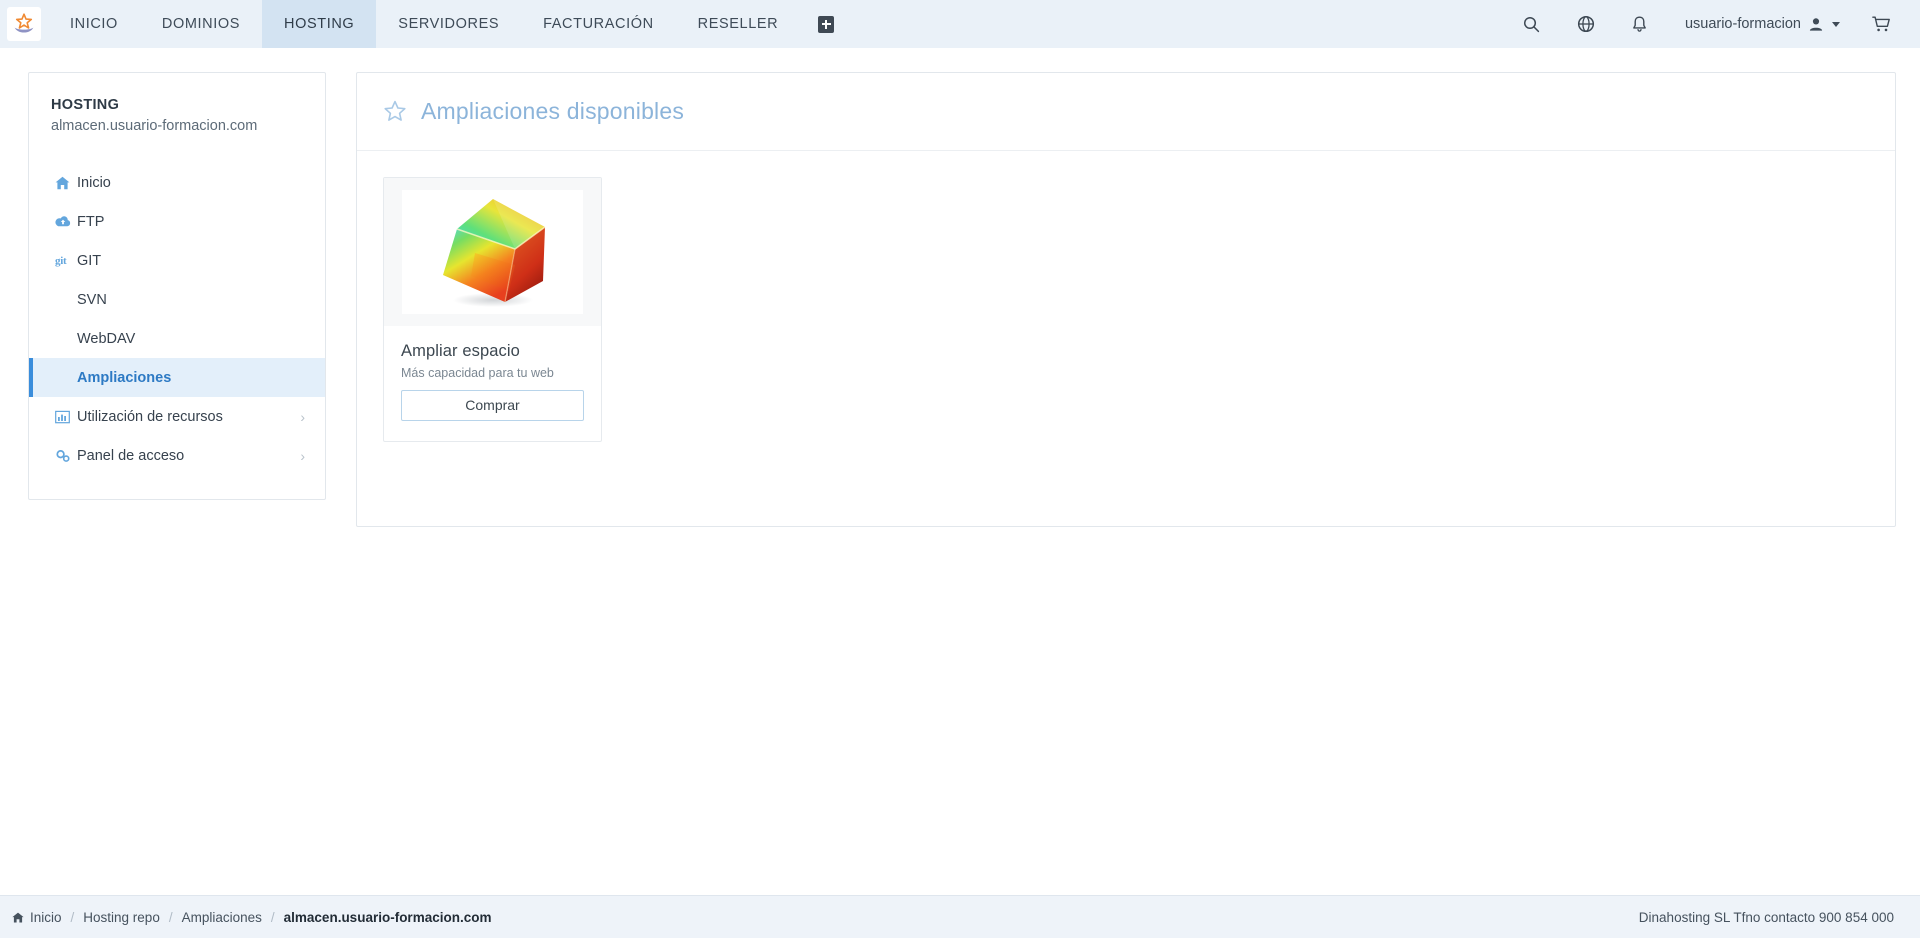  What do you see at coordinates (91, 221) in the screenshot?
I see `sidebar-item-label: FTP` at bounding box center [91, 221].